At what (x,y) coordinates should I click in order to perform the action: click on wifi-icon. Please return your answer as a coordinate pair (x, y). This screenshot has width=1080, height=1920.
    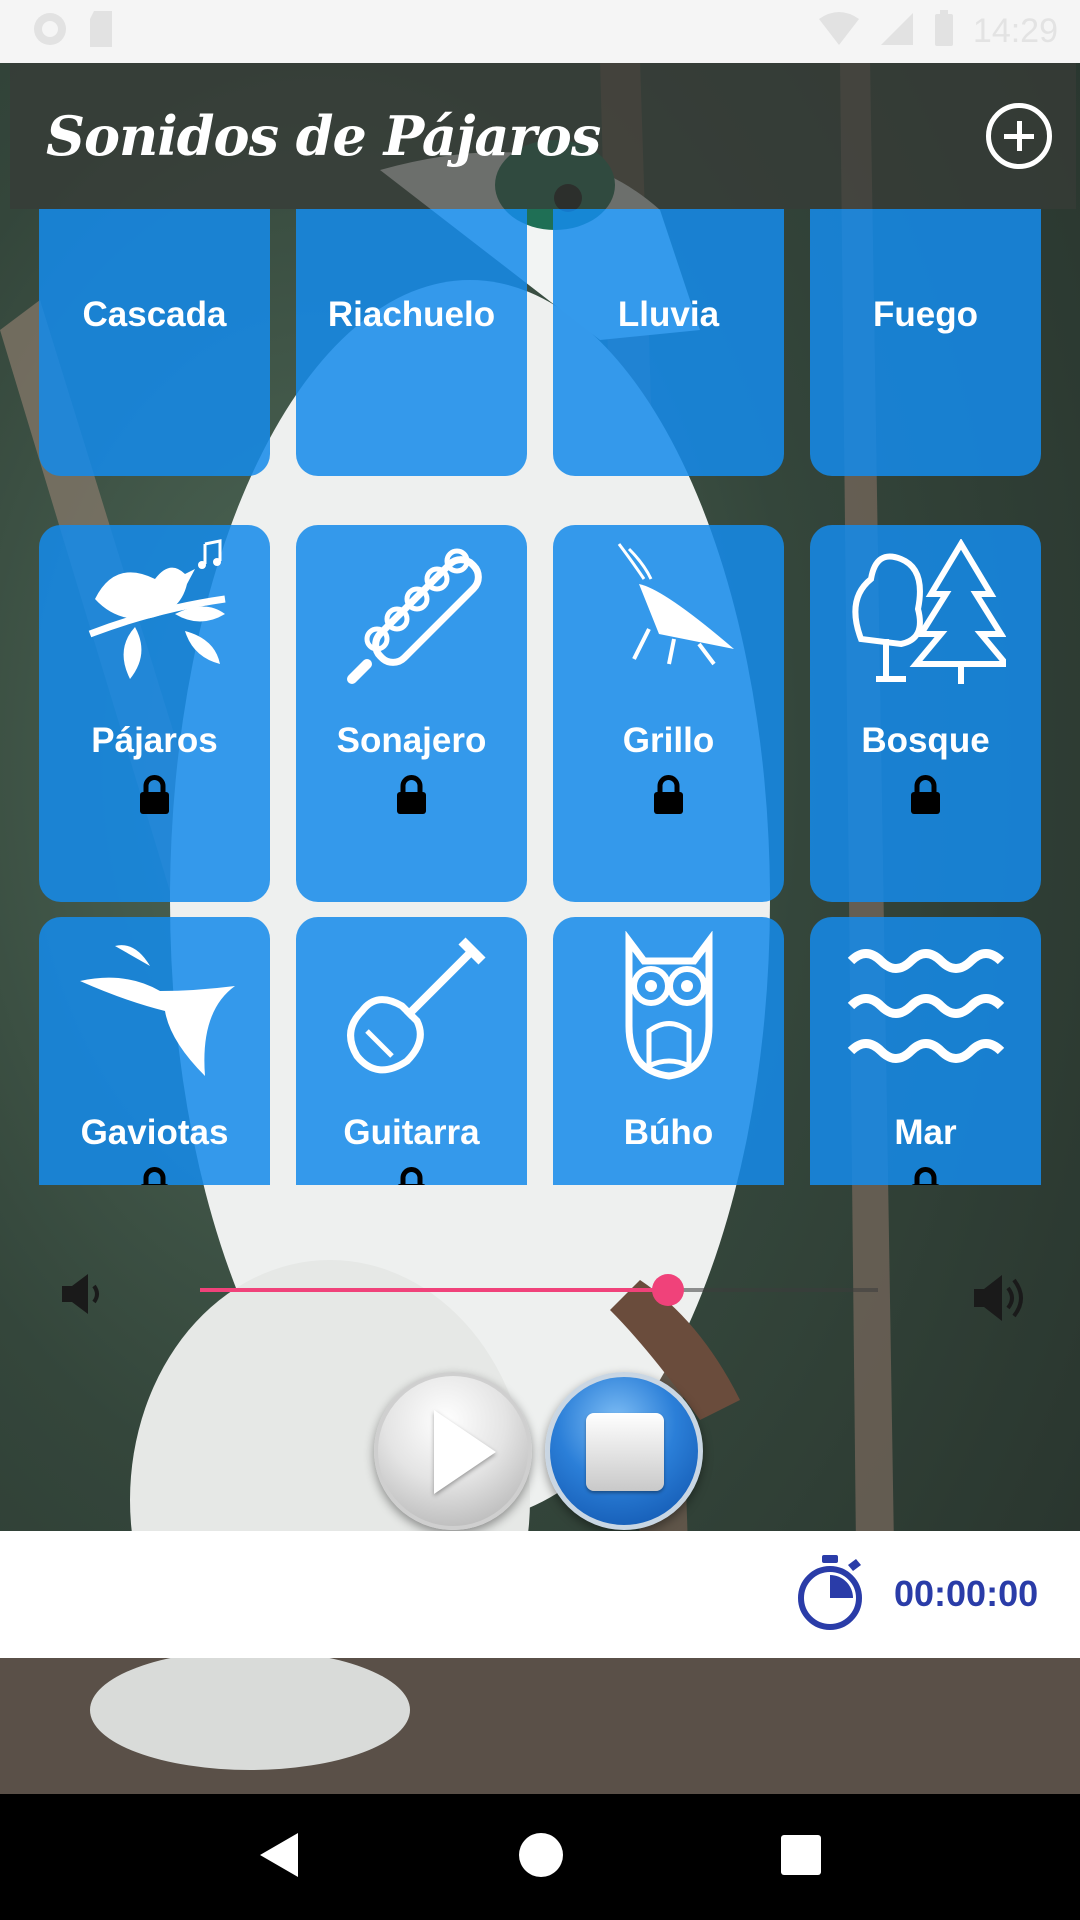
    Looking at the image, I should click on (839, 31).